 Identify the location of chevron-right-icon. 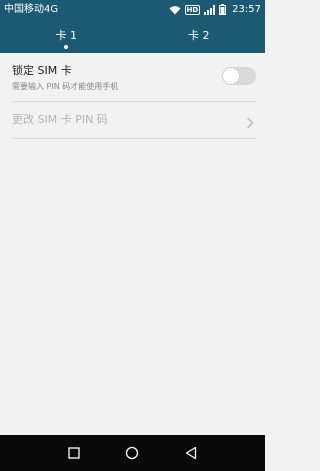
(250, 123).